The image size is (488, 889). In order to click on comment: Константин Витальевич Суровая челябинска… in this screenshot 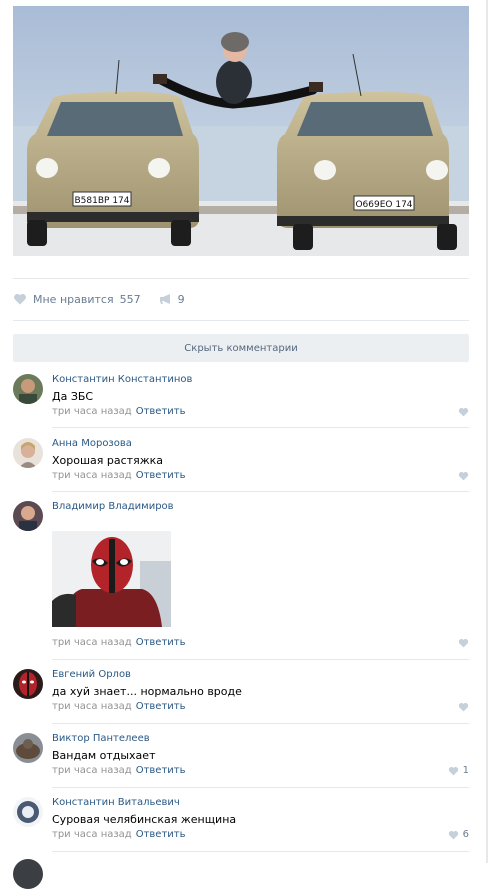, I will do `click(241, 822)`.